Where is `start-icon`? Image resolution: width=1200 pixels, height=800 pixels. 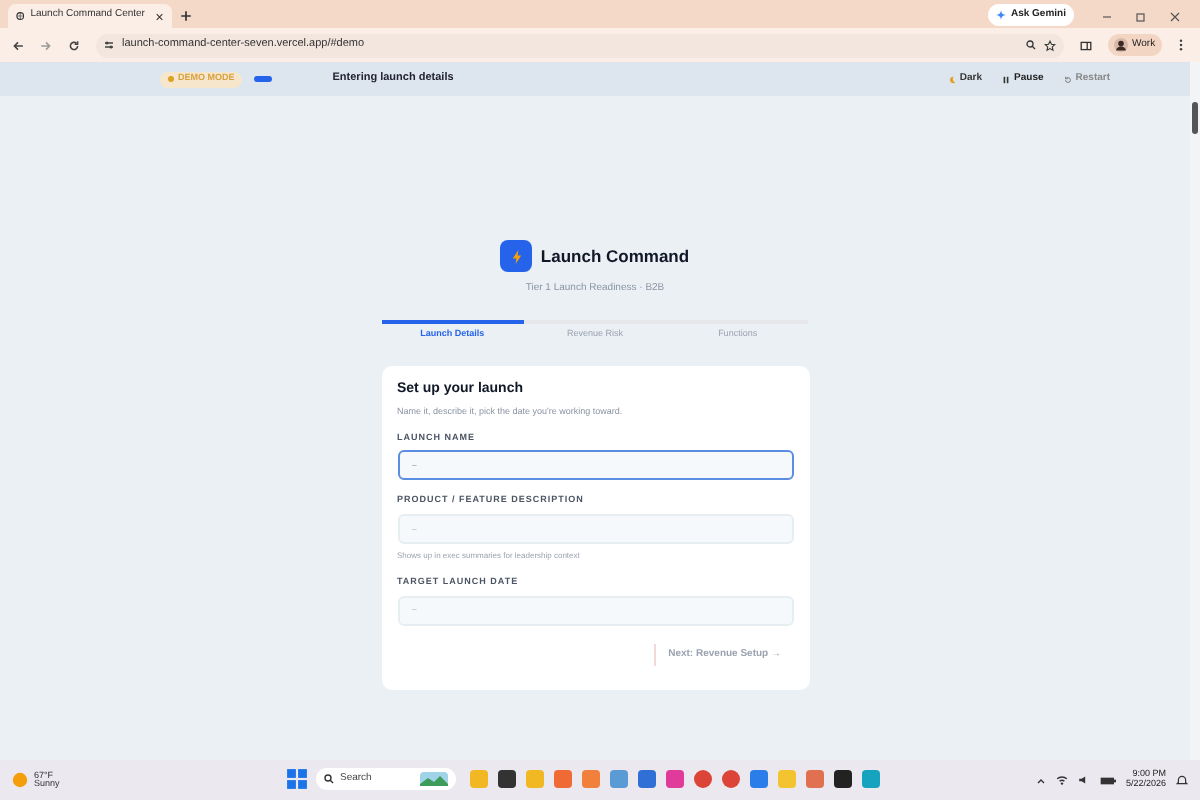
start-icon is located at coordinates (297, 779).